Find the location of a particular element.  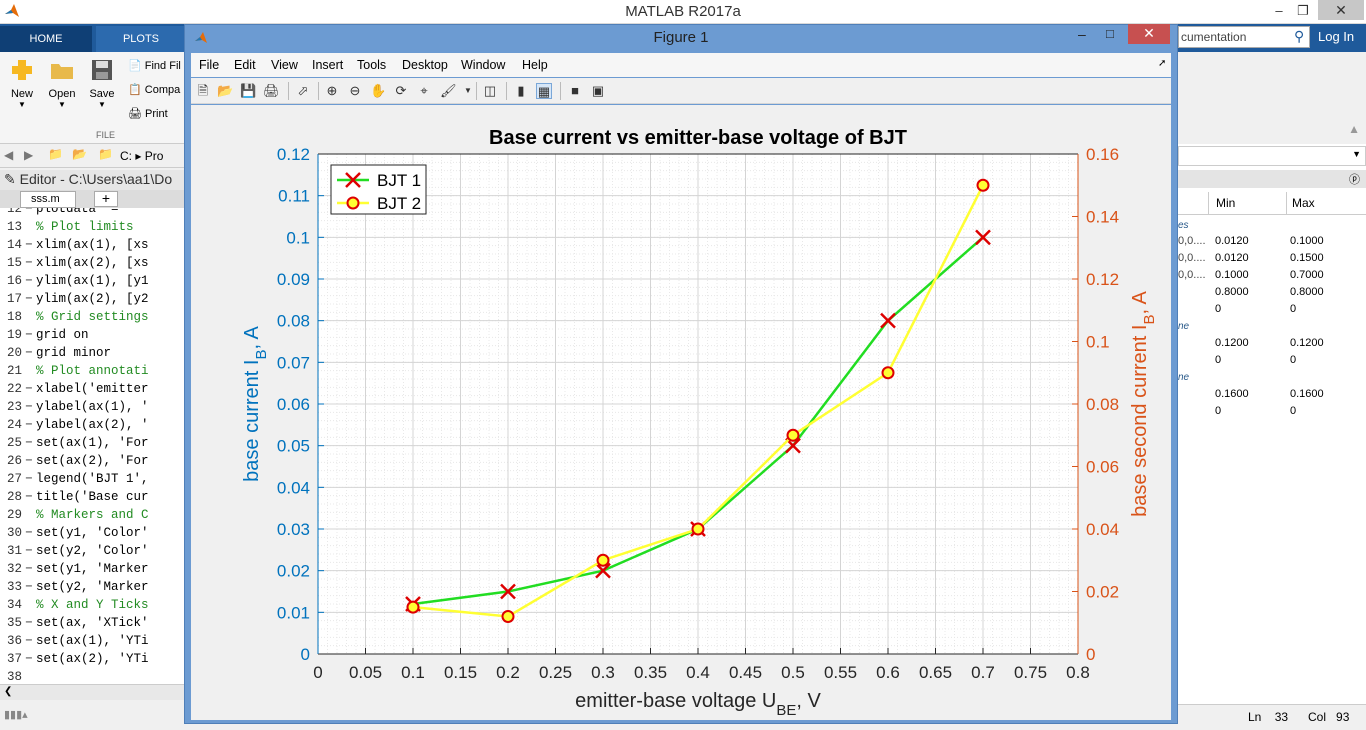

workspace-cell-max: 0.1000 is located at coordinates (1307, 241).